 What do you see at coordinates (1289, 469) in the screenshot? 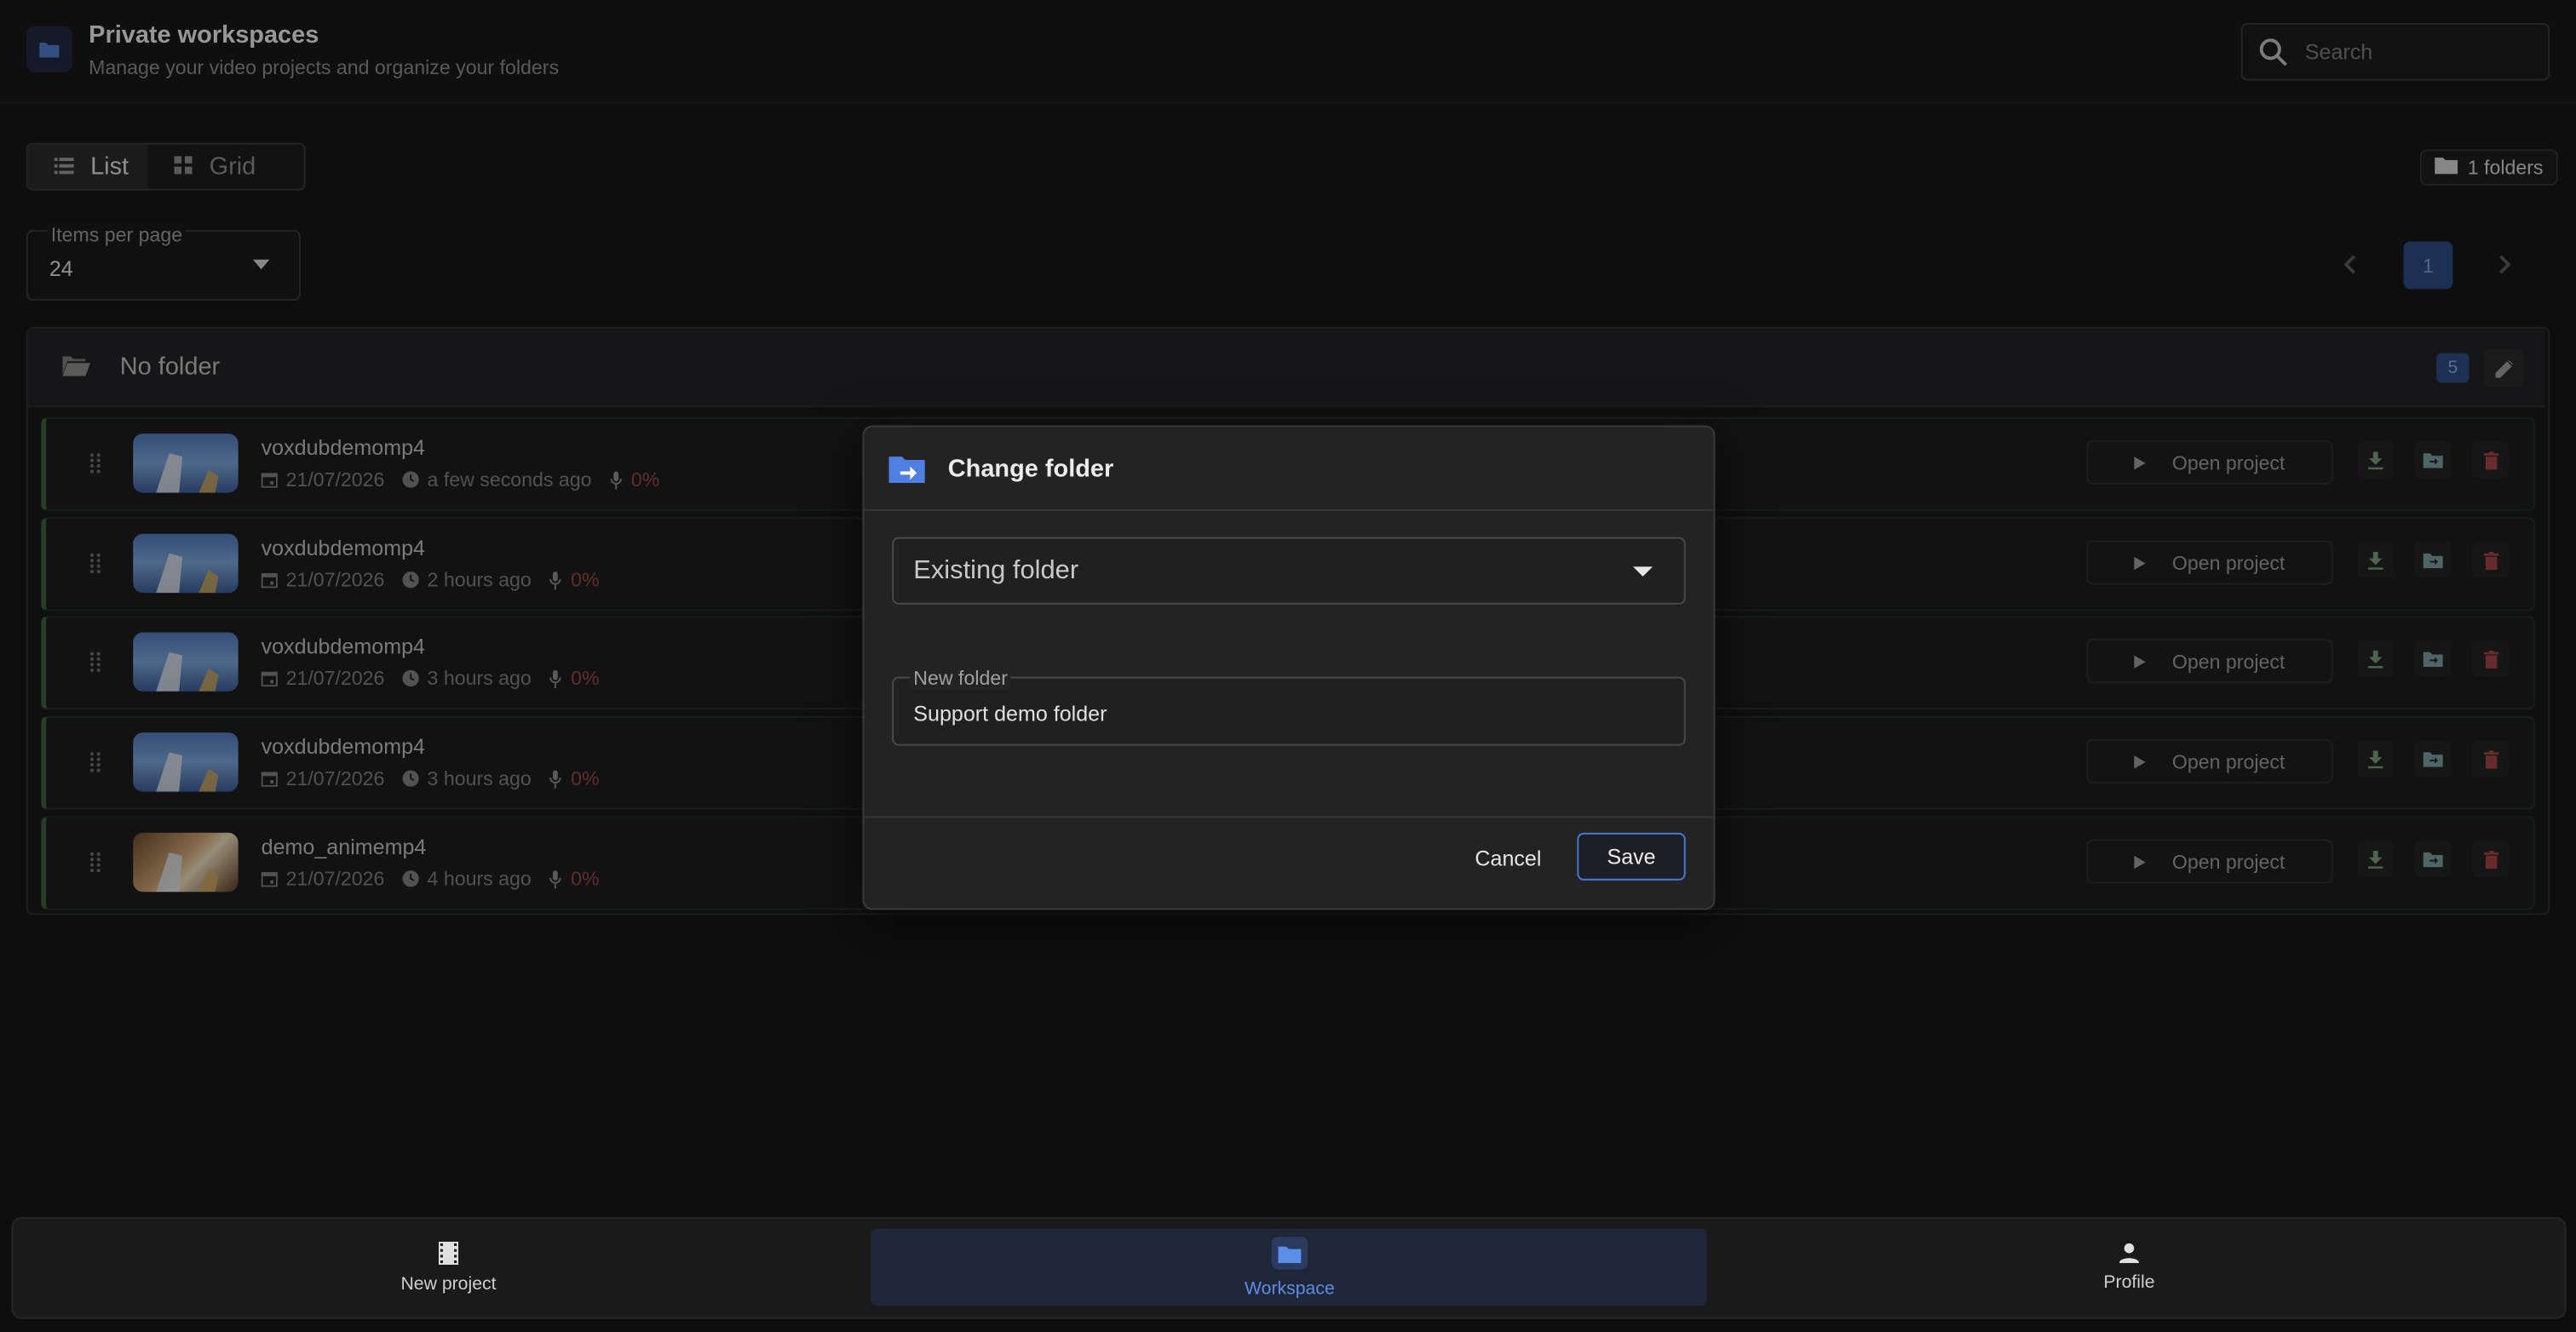
I see `dialog-header: Change folder` at bounding box center [1289, 469].